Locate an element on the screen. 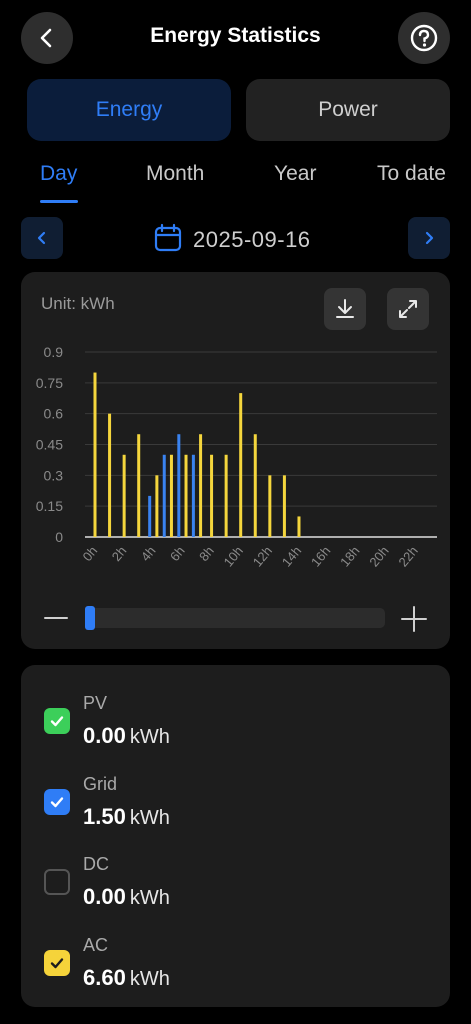 This screenshot has width=471, height=1024. previous-day-button is located at coordinates (42, 238).